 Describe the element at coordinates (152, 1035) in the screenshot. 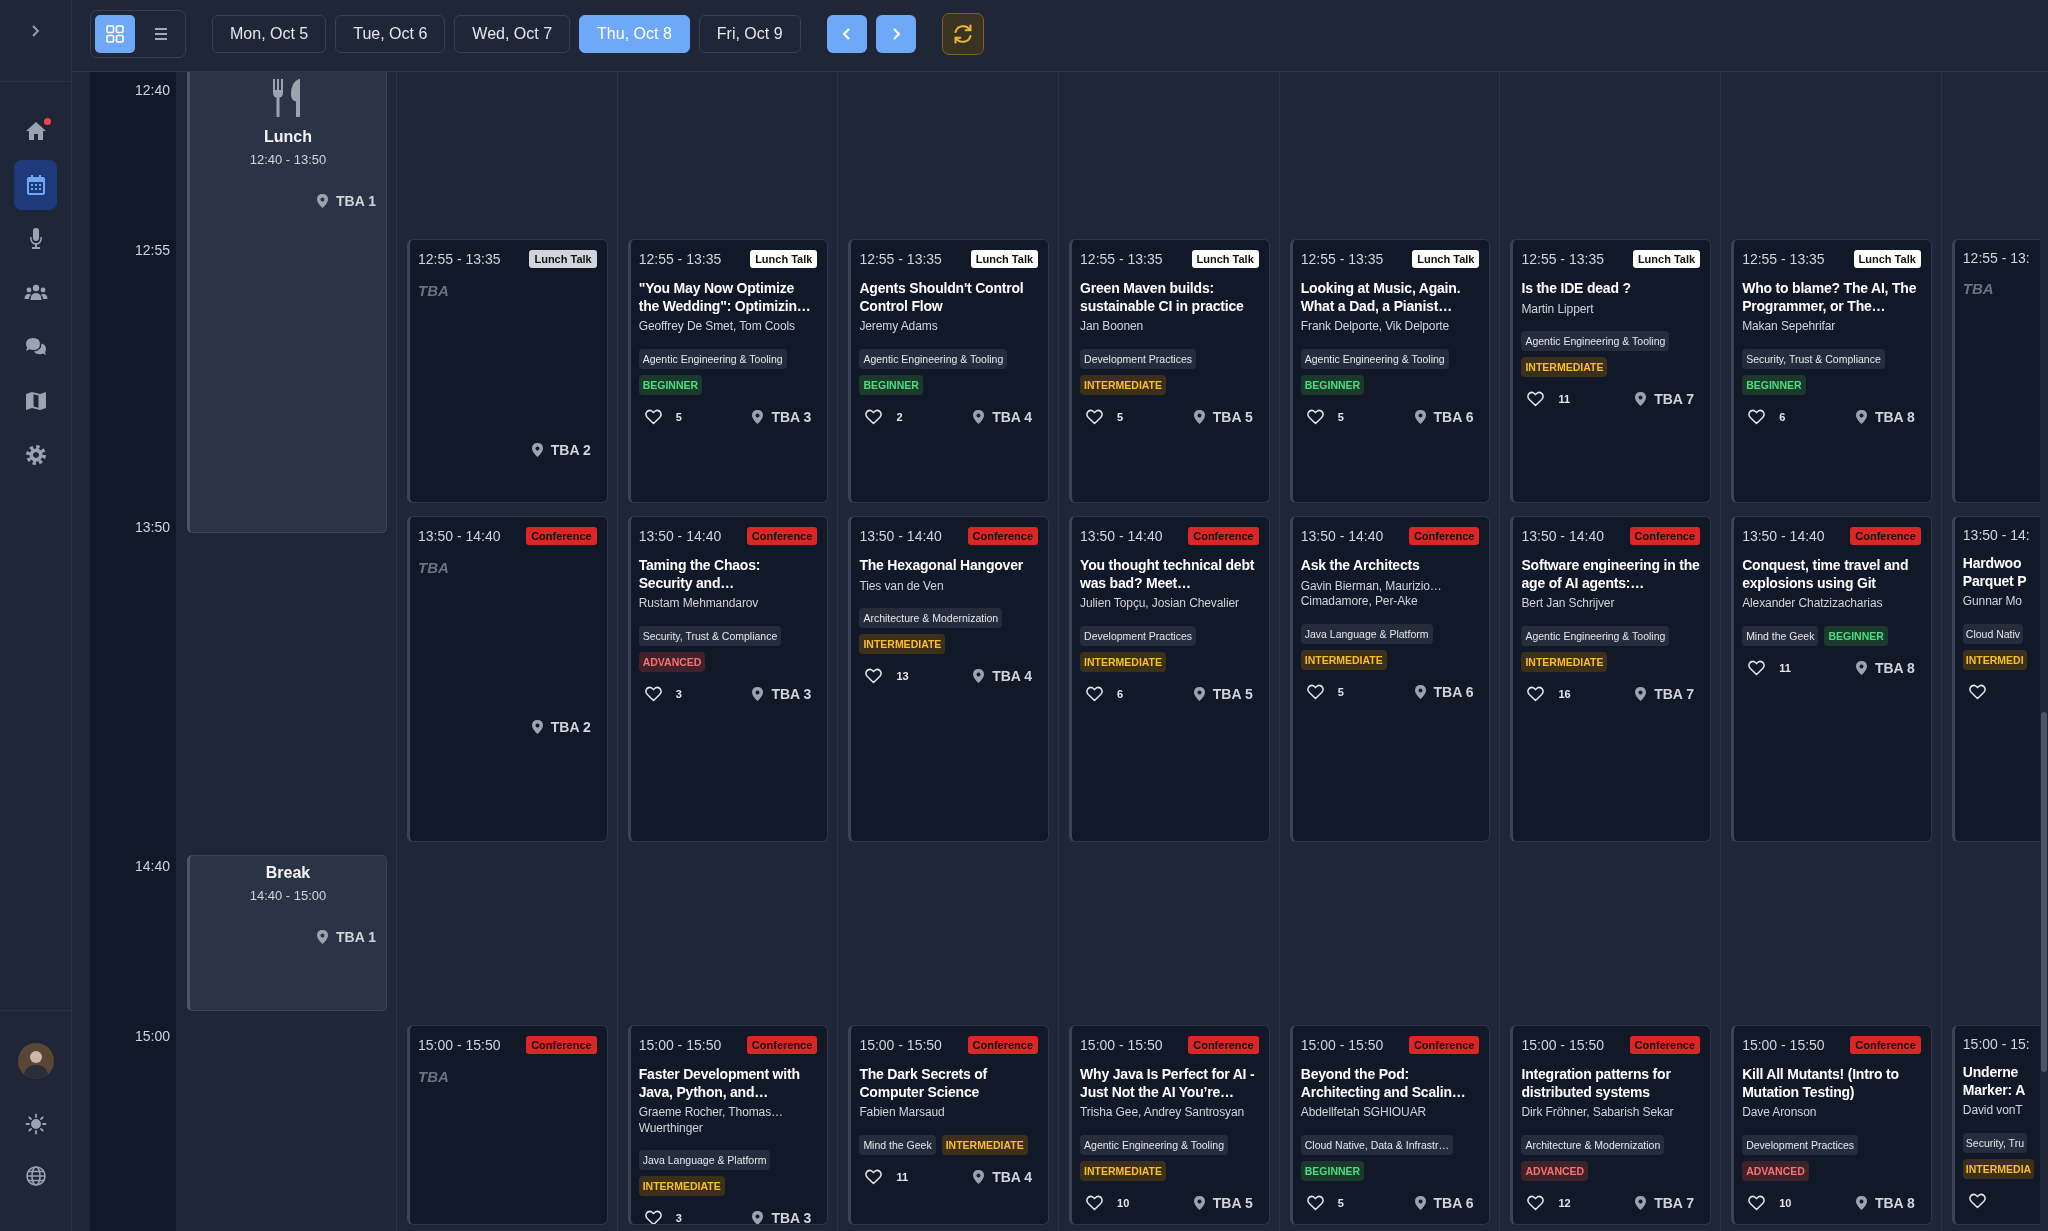

I see `time-label: 15:00` at that location.